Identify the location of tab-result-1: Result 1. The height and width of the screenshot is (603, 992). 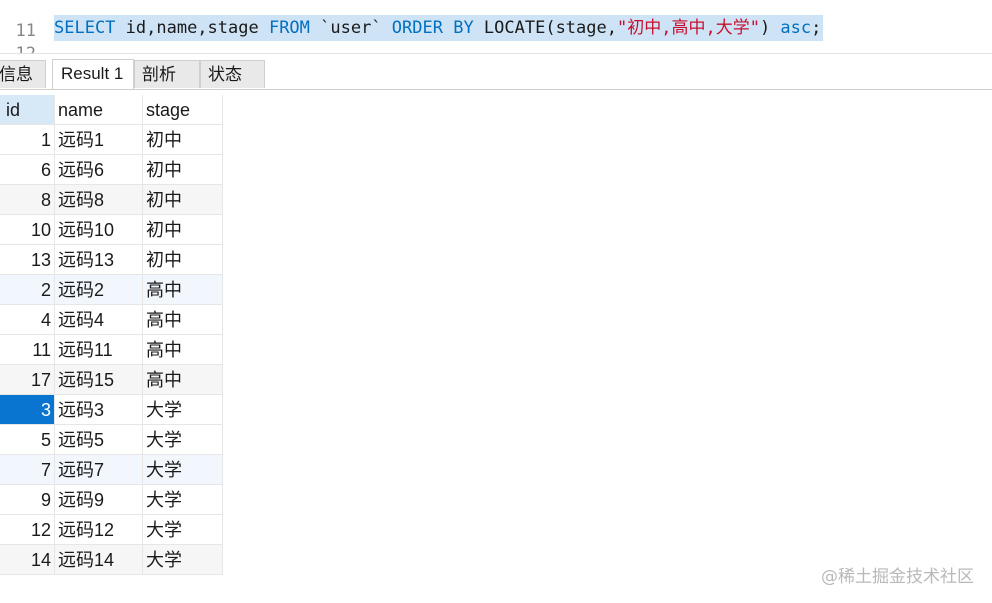
(93, 74).